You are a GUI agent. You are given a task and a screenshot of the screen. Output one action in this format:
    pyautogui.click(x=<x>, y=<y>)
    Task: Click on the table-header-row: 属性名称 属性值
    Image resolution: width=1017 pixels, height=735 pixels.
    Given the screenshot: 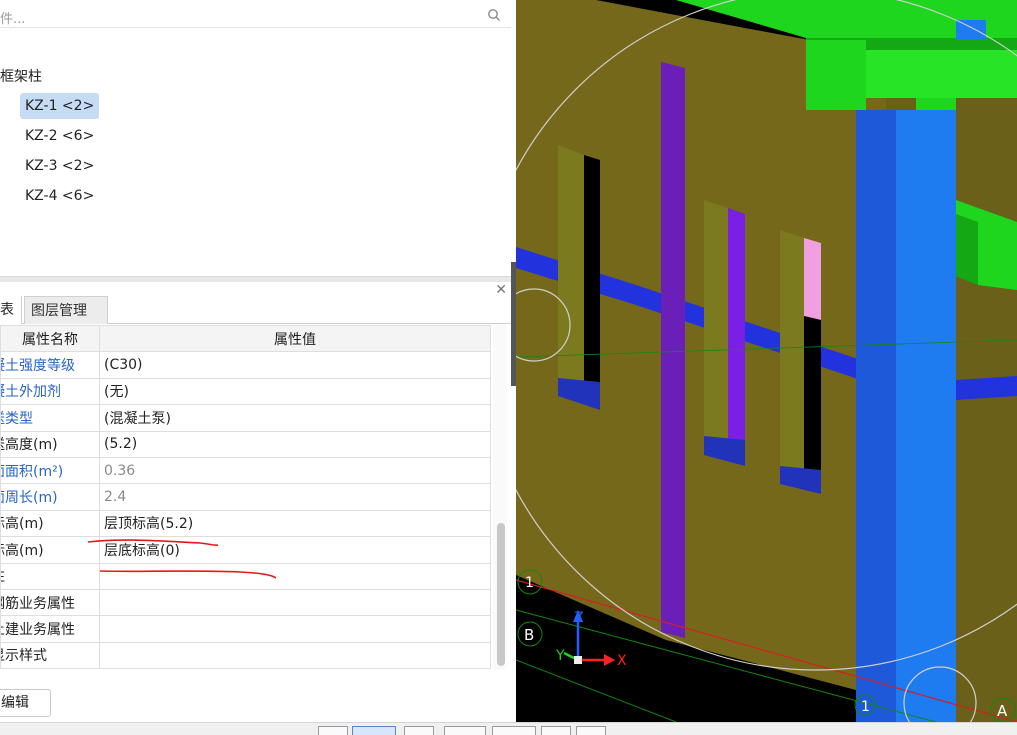 What is the action you would take?
    pyautogui.click(x=245, y=338)
    